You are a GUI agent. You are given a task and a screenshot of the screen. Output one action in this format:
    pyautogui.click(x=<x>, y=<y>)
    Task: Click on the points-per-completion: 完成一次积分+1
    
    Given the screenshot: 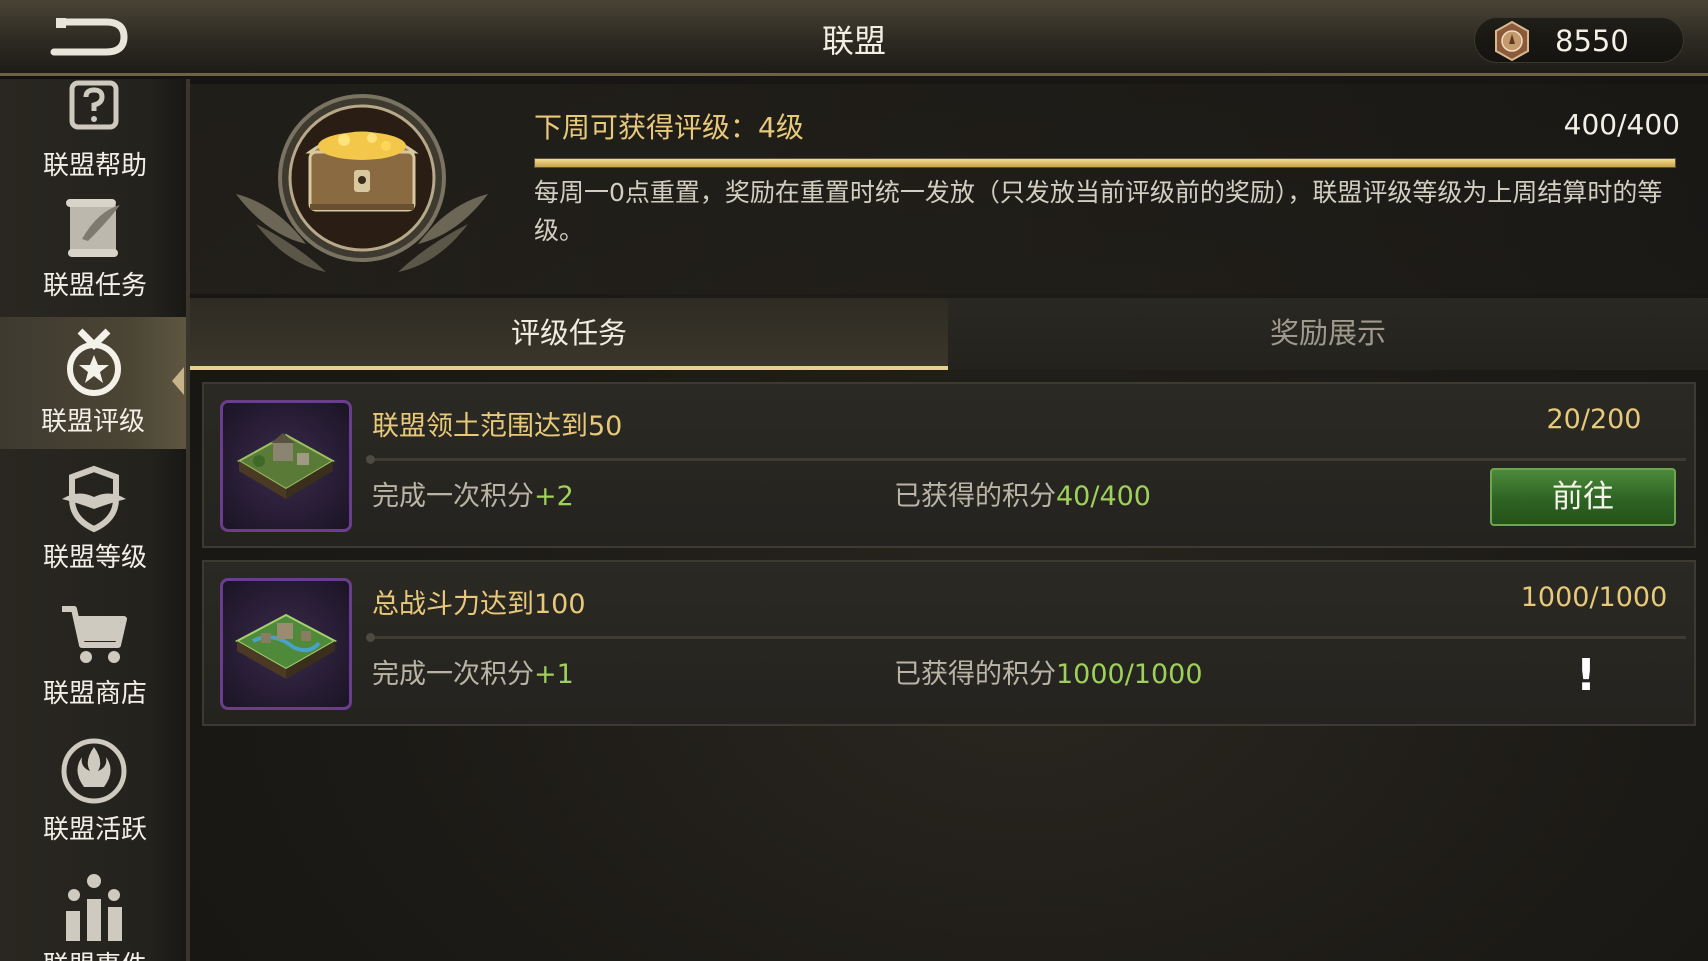 What is the action you would take?
    pyautogui.click(x=473, y=671)
    